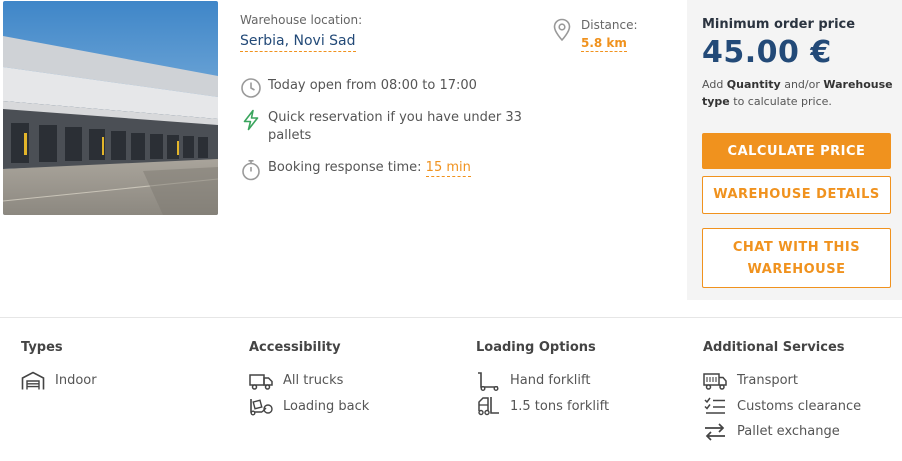 Image resolution: width=902 pixels, height=461 pixels. I want to click on list-item: Pallet exchange, so click(782, 432).